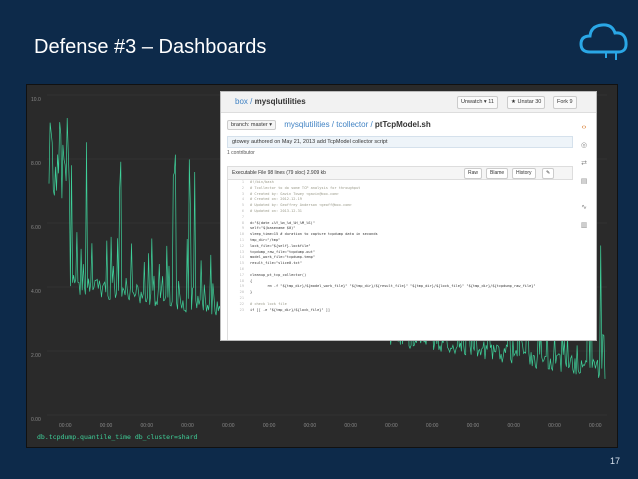 Image resolution: width=638 pixels, height=479 pixels. I want to click on code-text: self="$(basename $0)", so click(273, 228).